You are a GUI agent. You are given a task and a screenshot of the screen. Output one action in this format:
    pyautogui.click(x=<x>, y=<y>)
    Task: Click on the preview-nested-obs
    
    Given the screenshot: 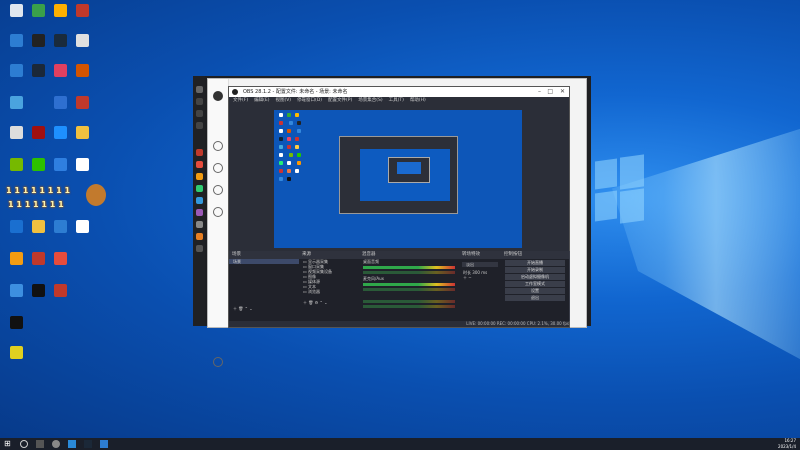 What is the action you would take?
    pyautogui.click(x=398, y=175)
    